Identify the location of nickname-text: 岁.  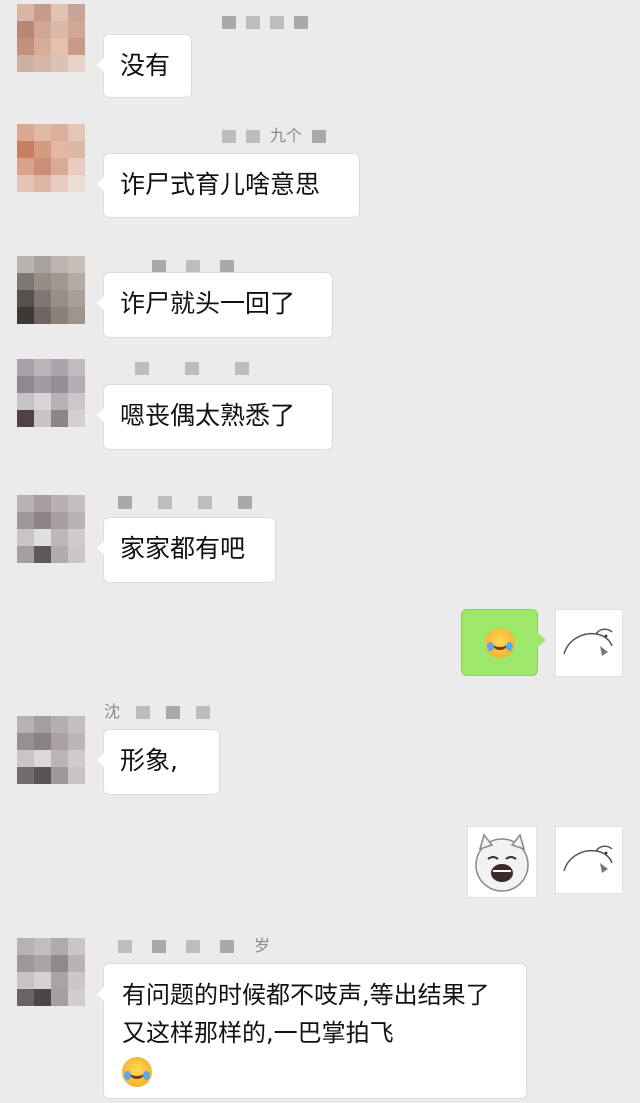
(262, 945).